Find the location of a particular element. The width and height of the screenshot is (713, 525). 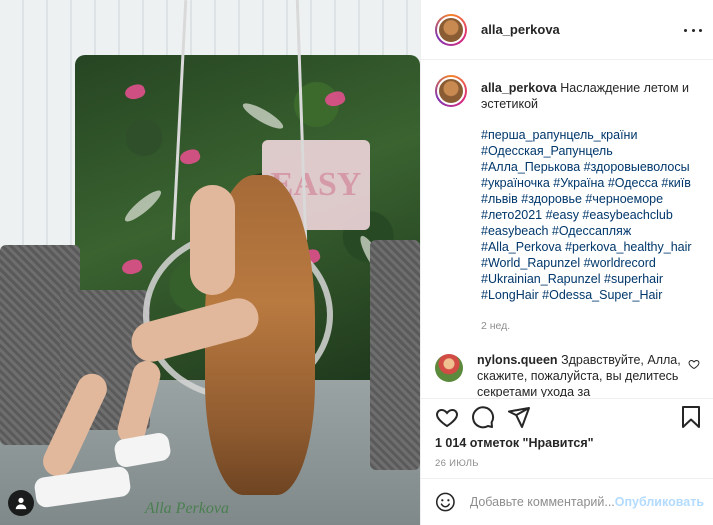

comment-input is located at coordinates (542, 502).